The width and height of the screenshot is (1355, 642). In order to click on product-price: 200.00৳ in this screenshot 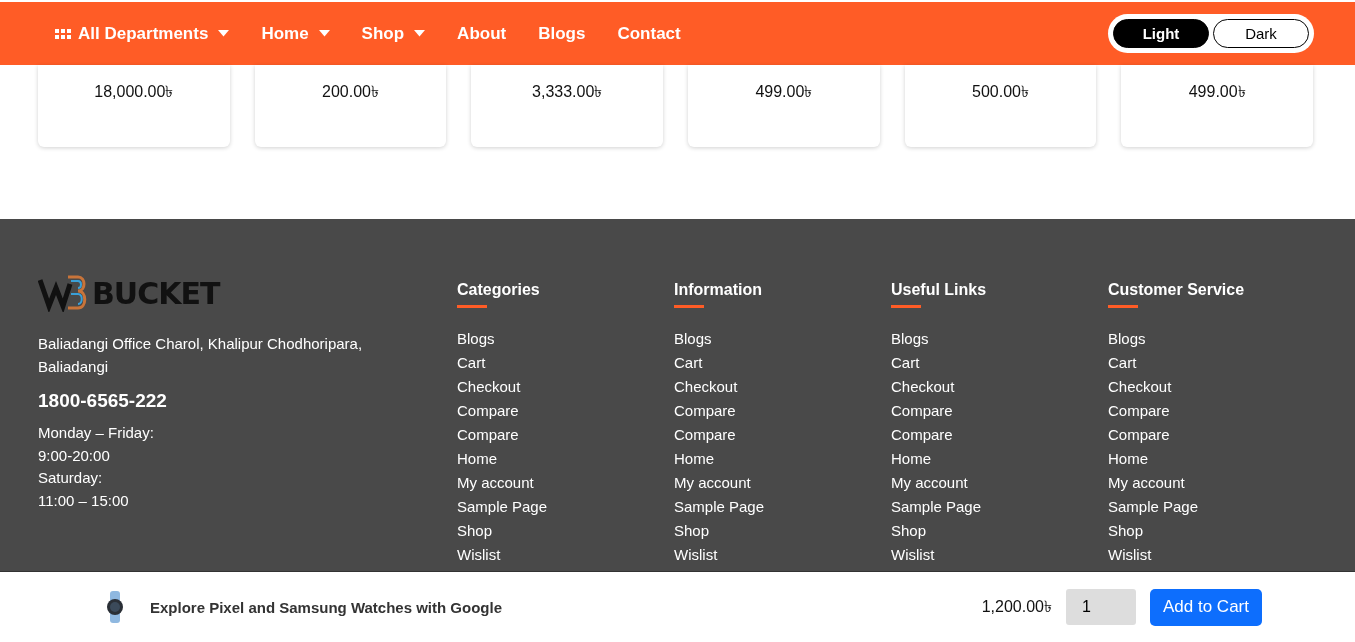, I will do `click(350, 90)`.